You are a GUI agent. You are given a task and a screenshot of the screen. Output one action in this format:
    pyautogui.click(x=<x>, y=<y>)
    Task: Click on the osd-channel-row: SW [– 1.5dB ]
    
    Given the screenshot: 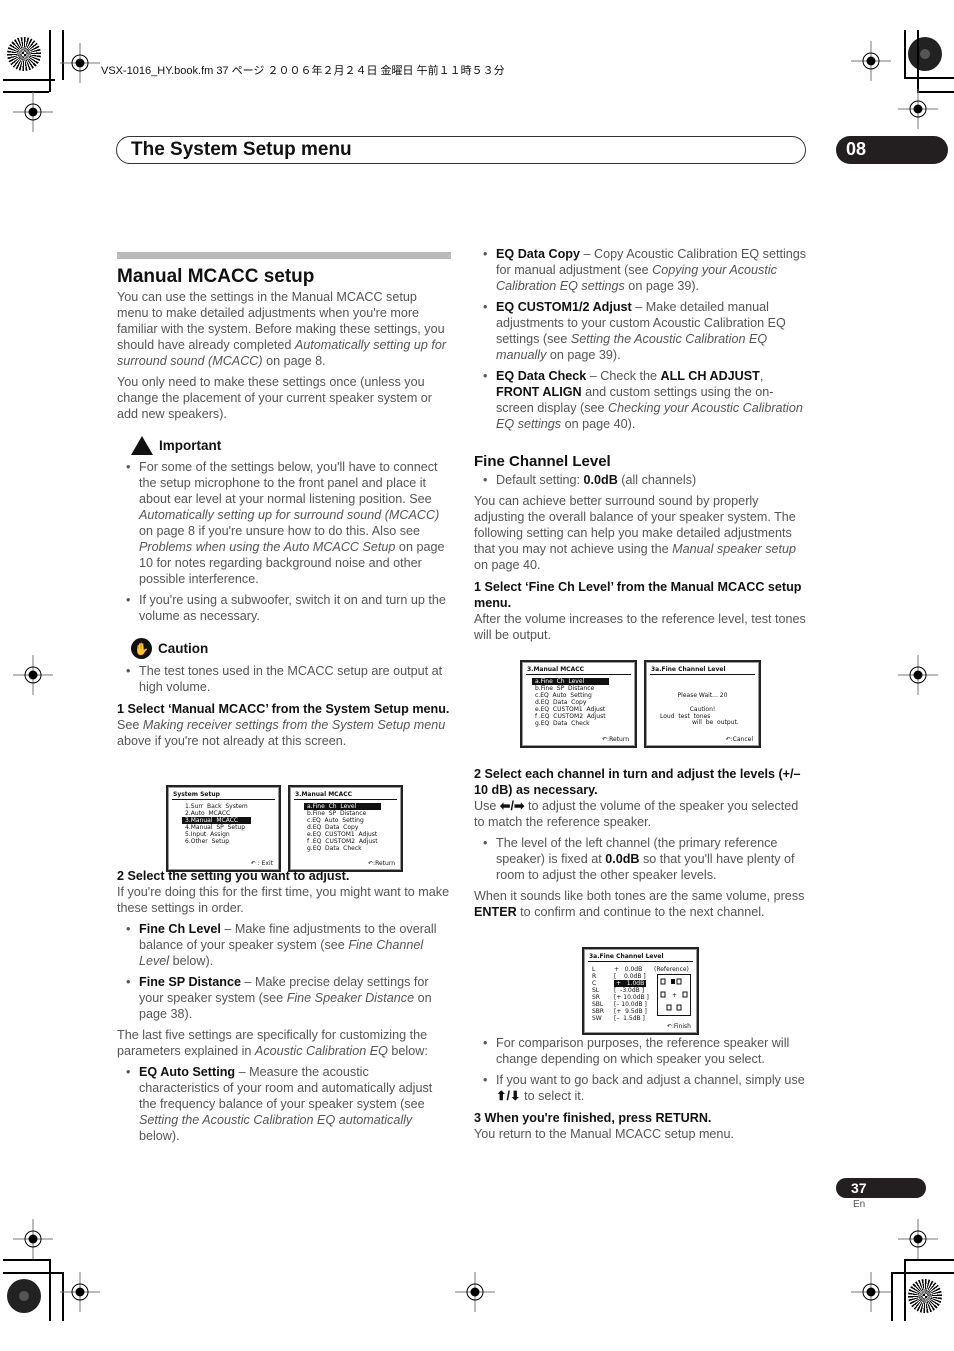 What is the action you would take?
    pyautogui.click(x=620, y=1018)
    